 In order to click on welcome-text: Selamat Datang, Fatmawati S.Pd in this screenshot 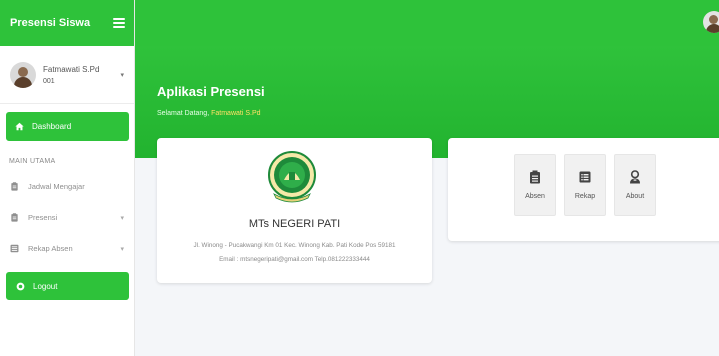, I will do `click(209, 113)`.